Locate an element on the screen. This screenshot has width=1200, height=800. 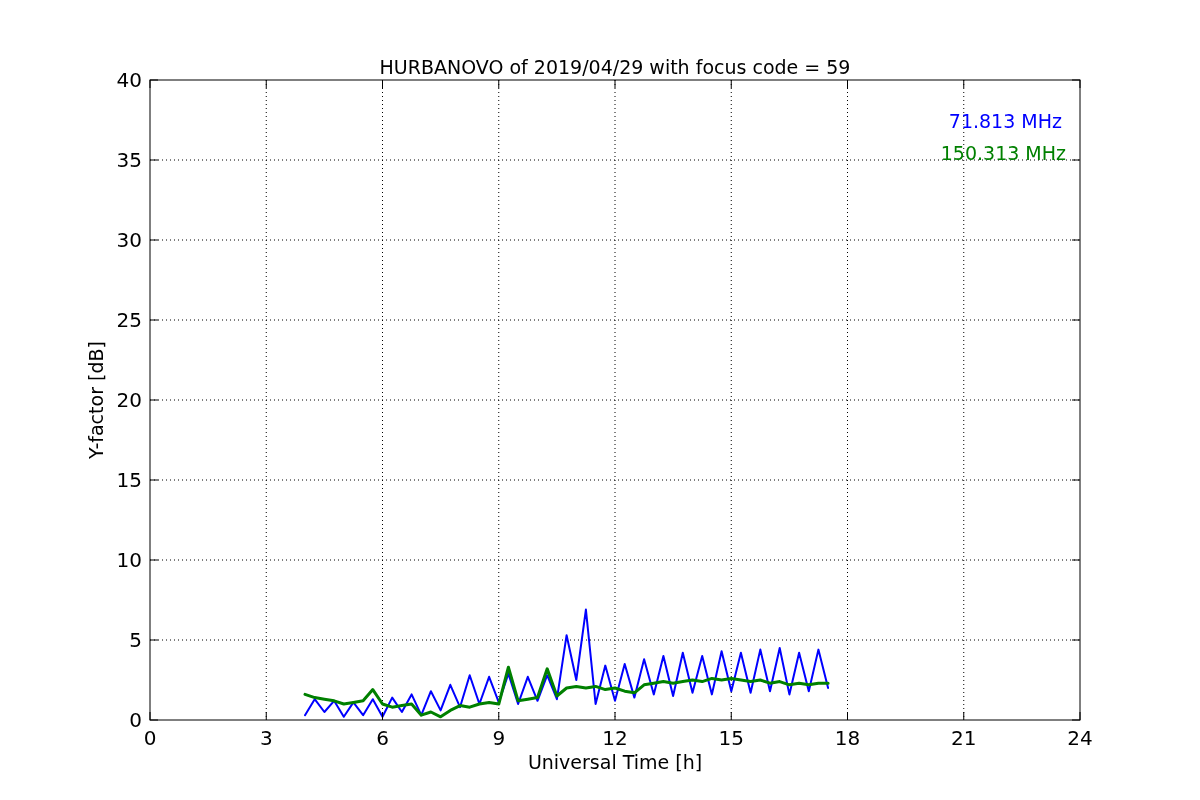
x-tick-label: 18 is located at coordinates (847, 738).